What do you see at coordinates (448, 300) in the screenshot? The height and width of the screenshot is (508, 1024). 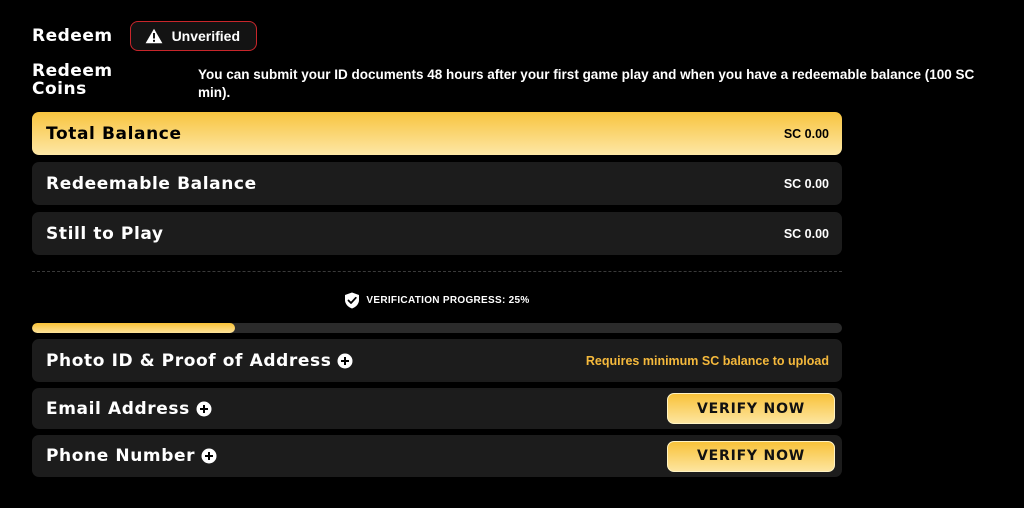 I see `verification-progress-text: VERIFICATION PROGRESS: 25%` at bounding box center [448, 300].